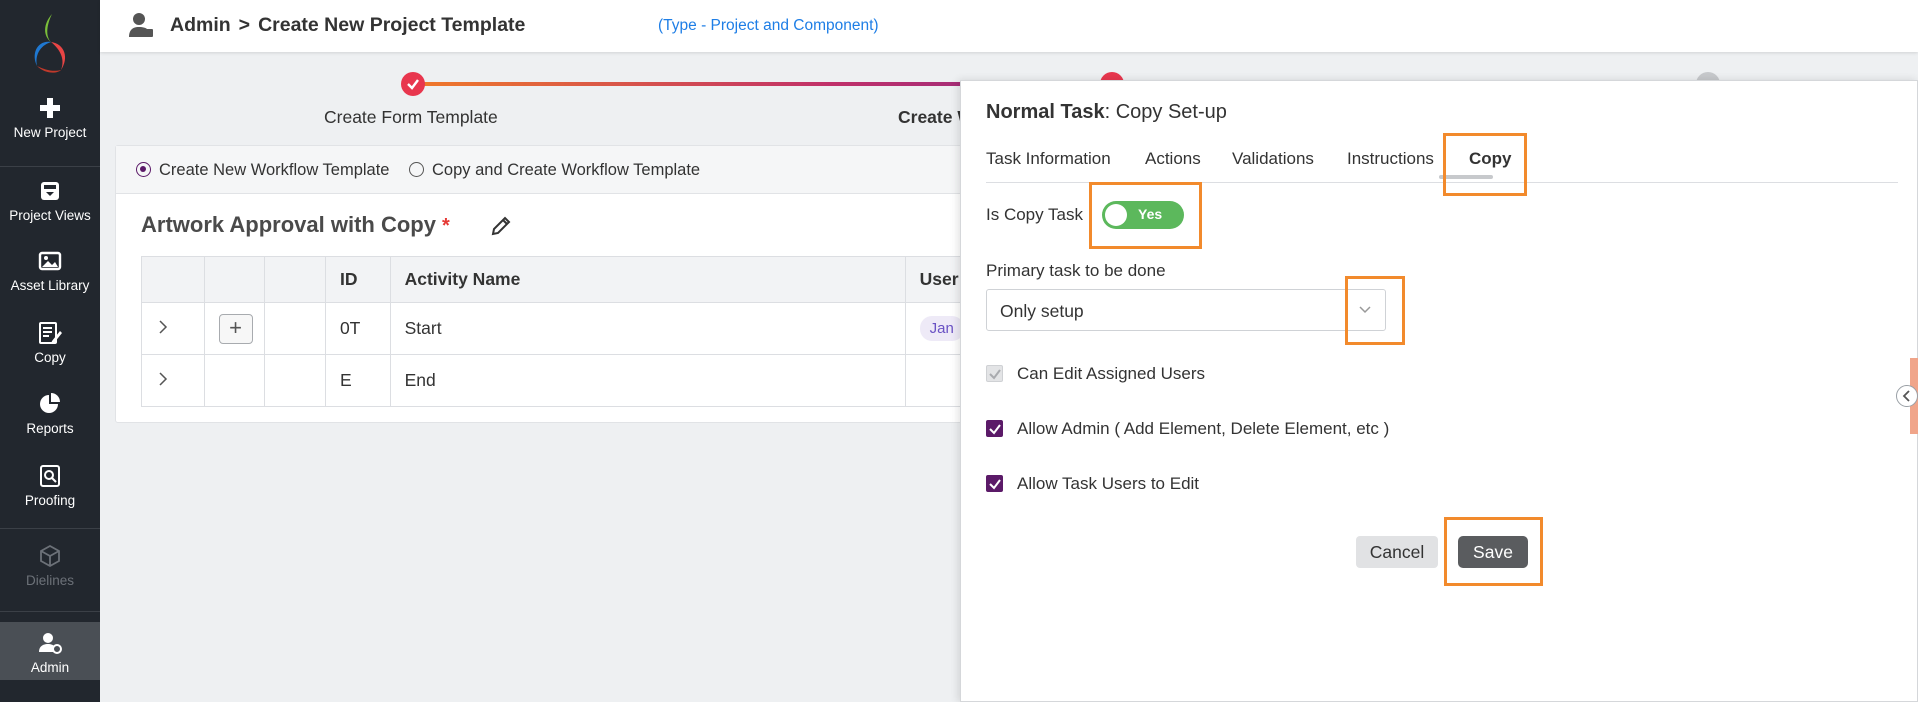 The width and height of the screenshot is (1918, 702). Describe the element at coordinates (50, 261) in the screenshot. I see `image-icon` at that location.